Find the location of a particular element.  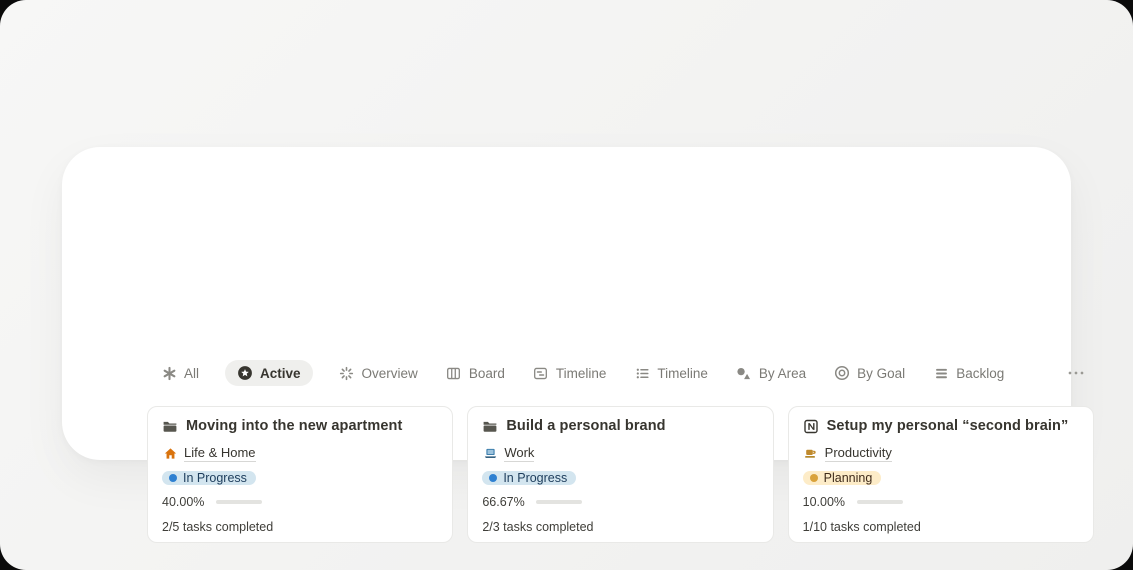

tab-label: By Goal is located at coordinates (881, 373).